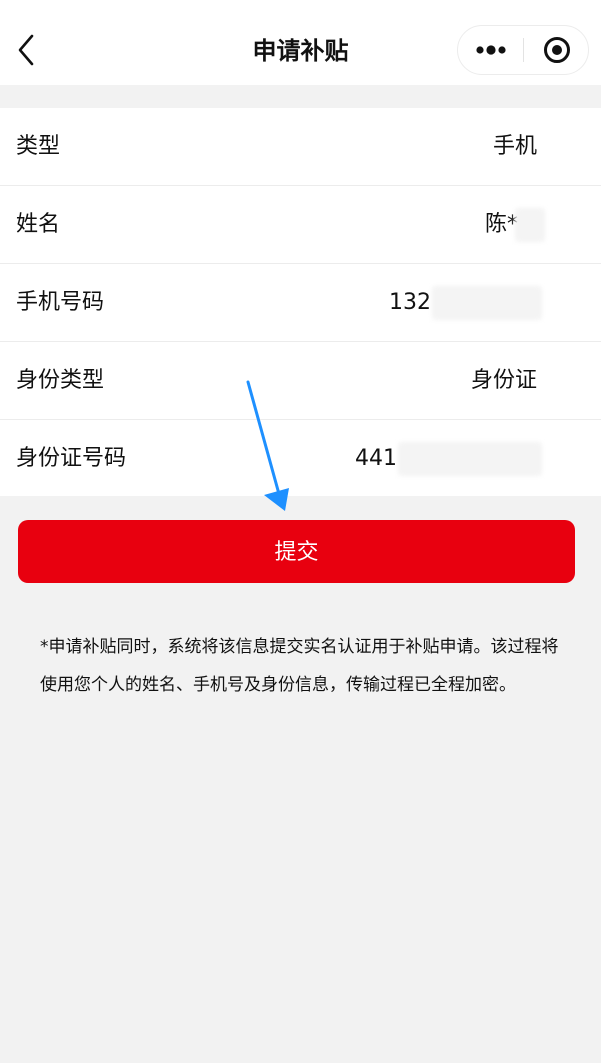  What do you see at coordinates (300, 225) in the screenshot?
I see `form-row-name: 姓名 陈*` at bounding box center [300, 225].